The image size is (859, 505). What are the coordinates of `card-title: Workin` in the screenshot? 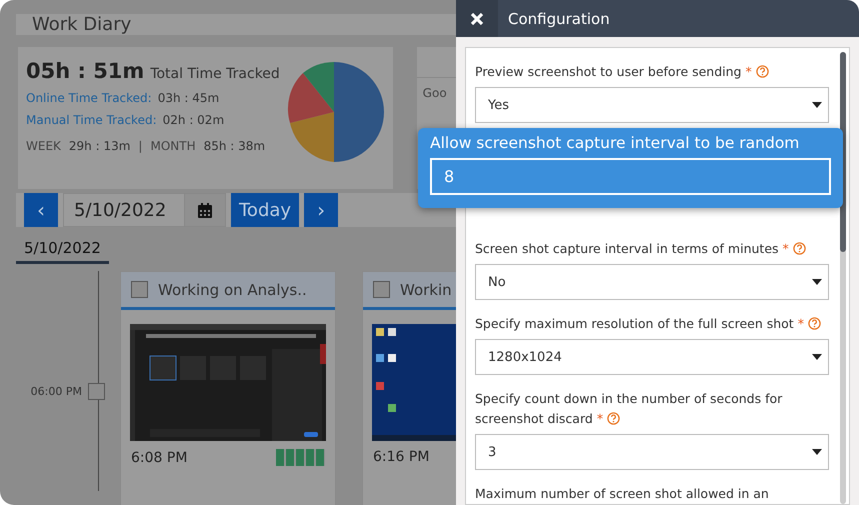 It's located at (426, 289).